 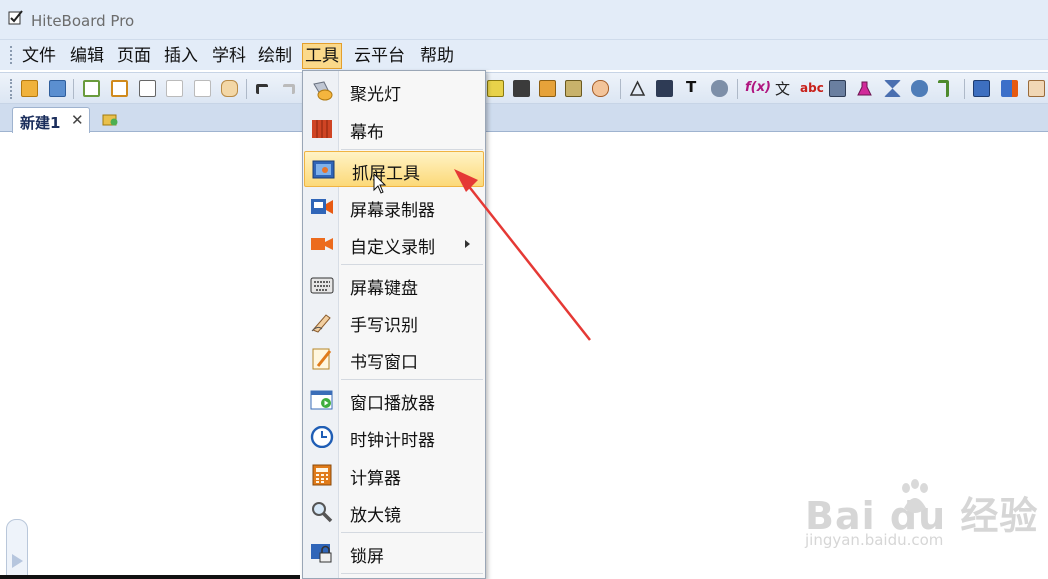 What do you see at coordinates (719, 88) in the screenshot?
I see `compass-icon` at bounding box center [719, 88].